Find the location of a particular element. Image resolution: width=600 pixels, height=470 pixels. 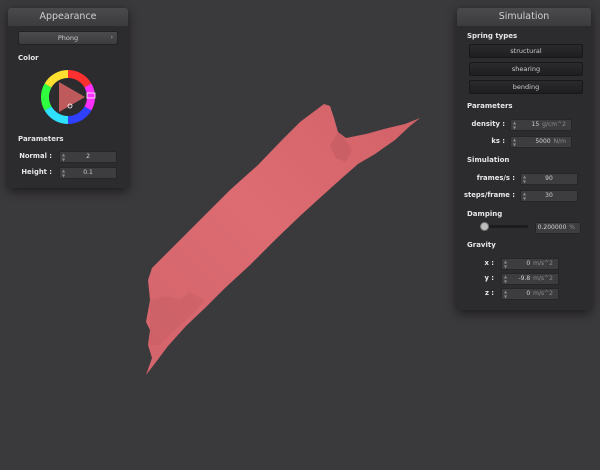

frames-field: ▲ ▼ 90 is located at coordinates (549, 179).